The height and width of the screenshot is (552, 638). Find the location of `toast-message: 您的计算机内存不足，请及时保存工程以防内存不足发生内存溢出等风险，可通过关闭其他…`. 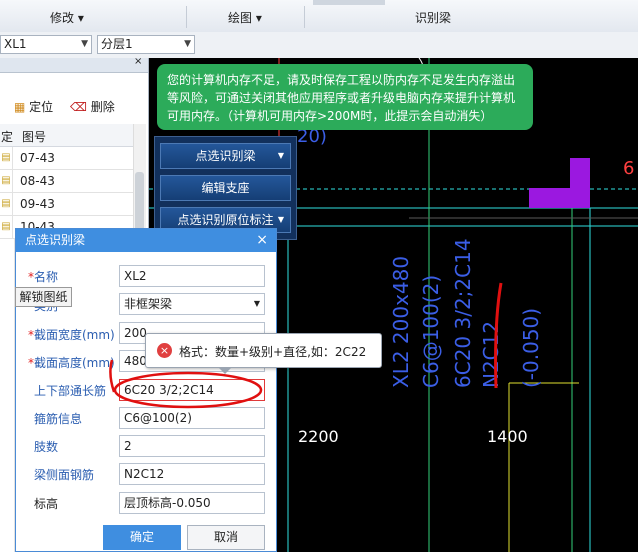

toast-message: 您的计算机内存不足，请及时保存工程以防内存不足发生内存溢出等风险，可通过关闭其他… is located at coordinates (341, 98).